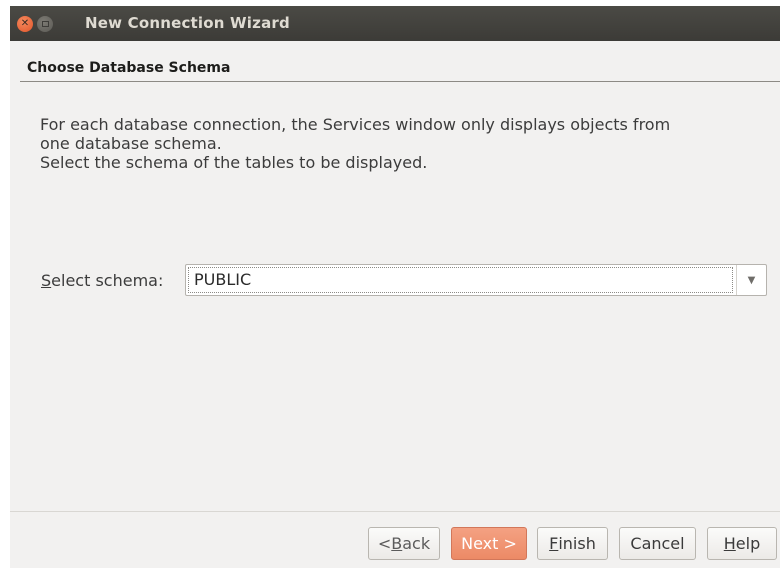 The height and width of the screenshot is (568, 780). I want to click on select-schema-label: Select schema:, so click(102, 280).